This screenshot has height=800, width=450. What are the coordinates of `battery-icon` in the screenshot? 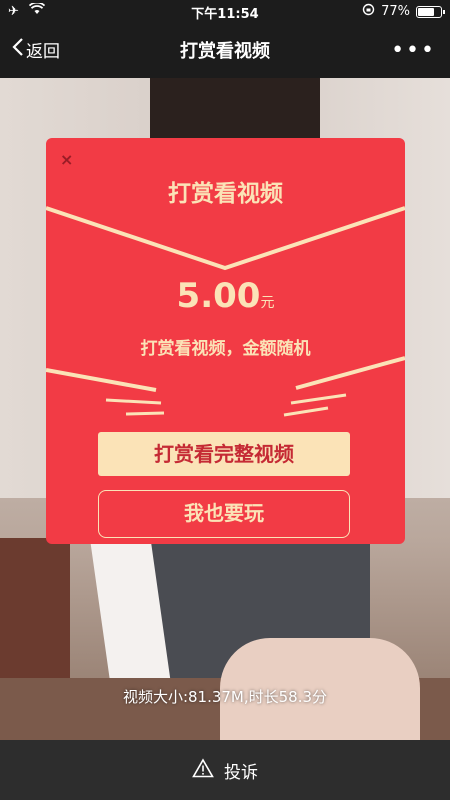 It's located at (430, 11).